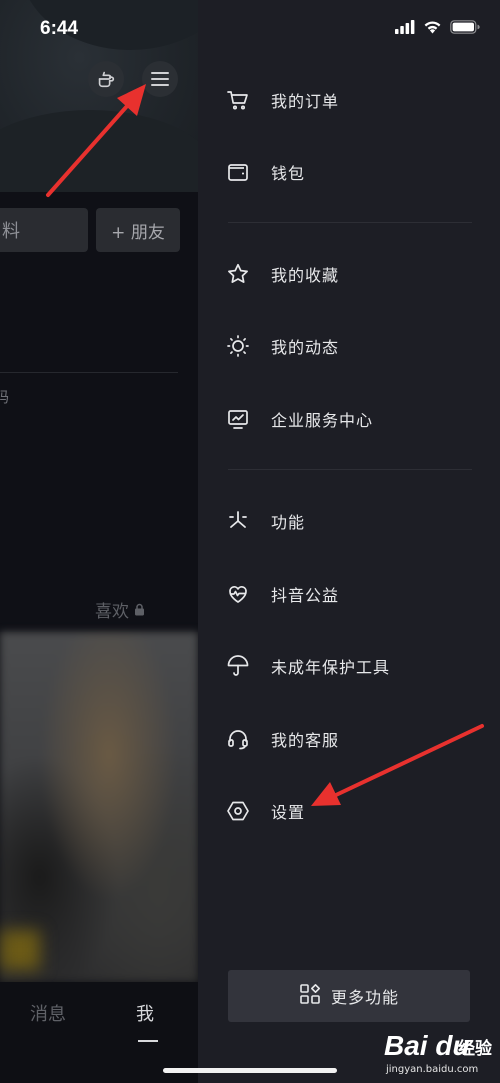 The image size is (500, 1083). I want to click on menu-item-minor-protection: 未成年保护工具, so click(308, 666).